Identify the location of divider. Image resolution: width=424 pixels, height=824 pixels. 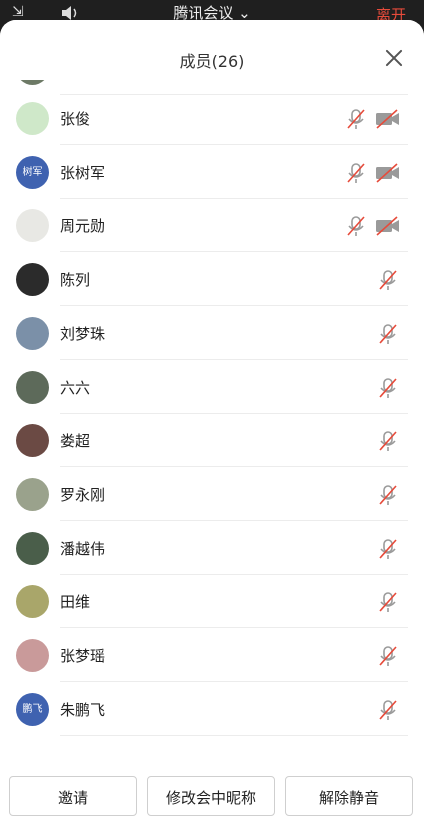
(234, 735).